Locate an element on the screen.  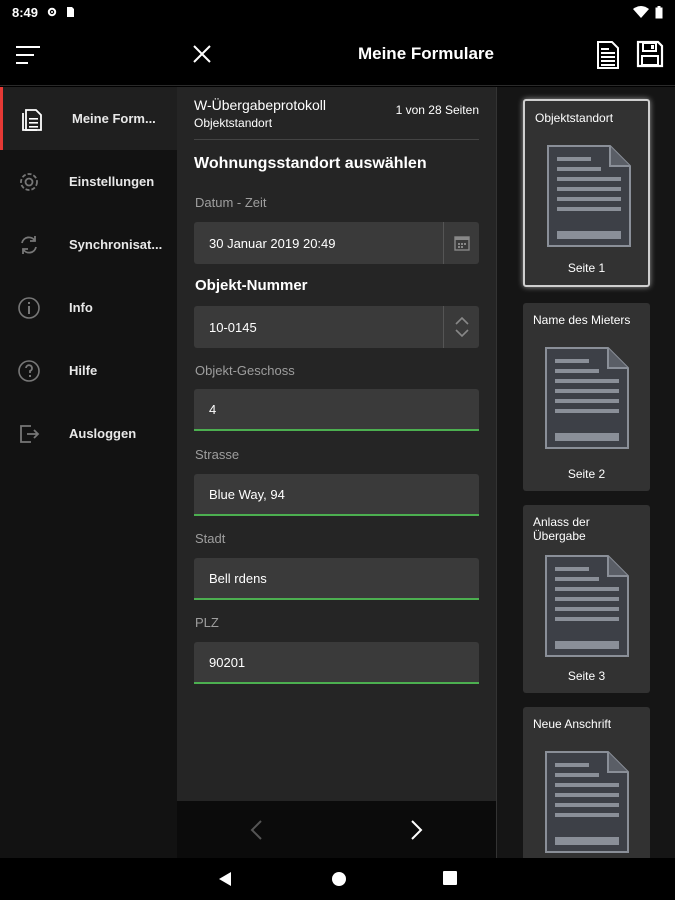
sidebar-item-ausloggen: Ausloggen is located at coordinates (88, 433).